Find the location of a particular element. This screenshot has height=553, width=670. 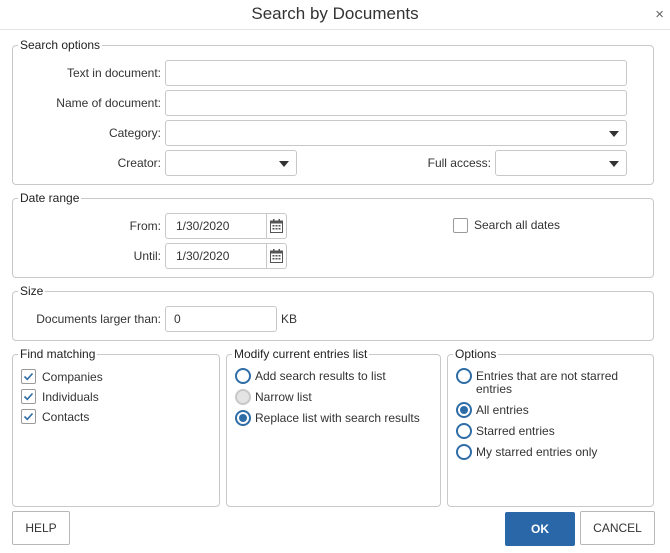

help-button: HELP is located at coordinates (41, 528).